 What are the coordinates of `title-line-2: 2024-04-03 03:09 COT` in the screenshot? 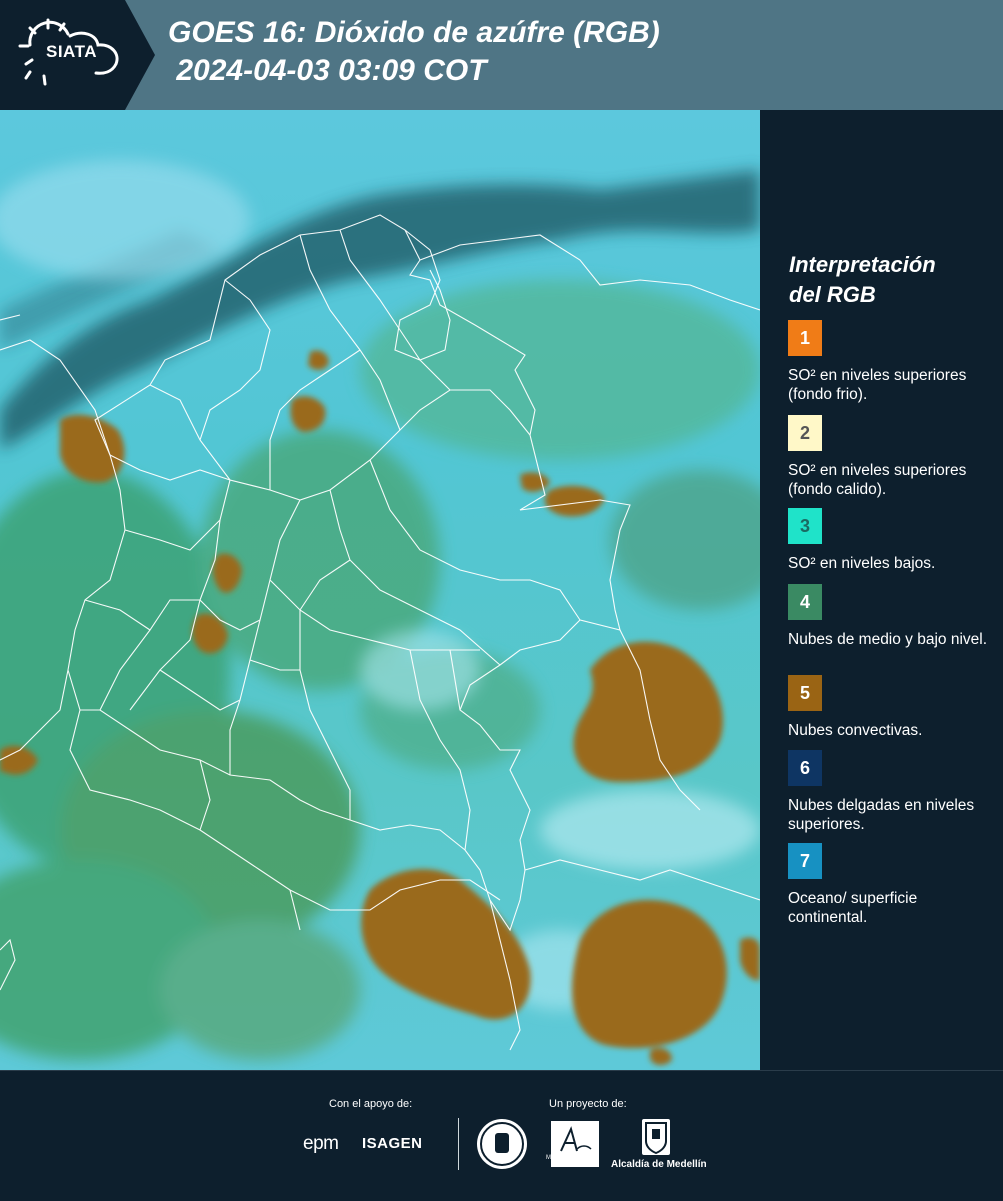 It's located at (327, 70).